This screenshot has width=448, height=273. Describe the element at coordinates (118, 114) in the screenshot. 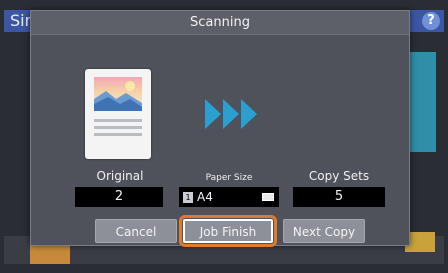

I see `document-icon` at that location.